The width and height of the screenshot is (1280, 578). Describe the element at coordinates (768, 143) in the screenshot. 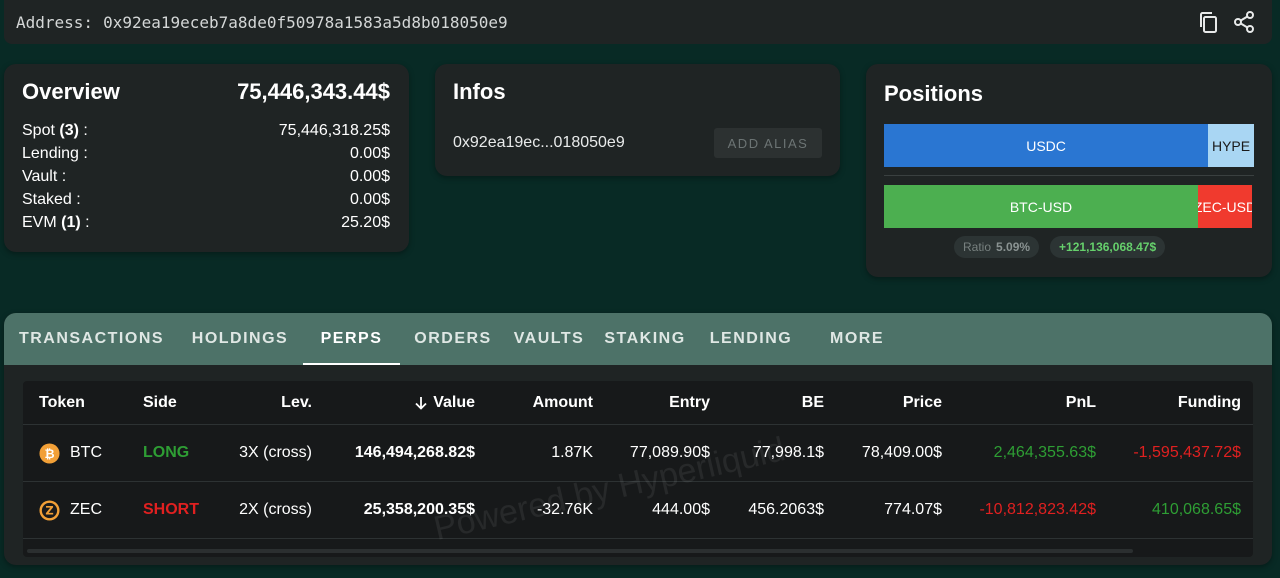

I see `add-alias-button: ADD ALIAS` at that location.